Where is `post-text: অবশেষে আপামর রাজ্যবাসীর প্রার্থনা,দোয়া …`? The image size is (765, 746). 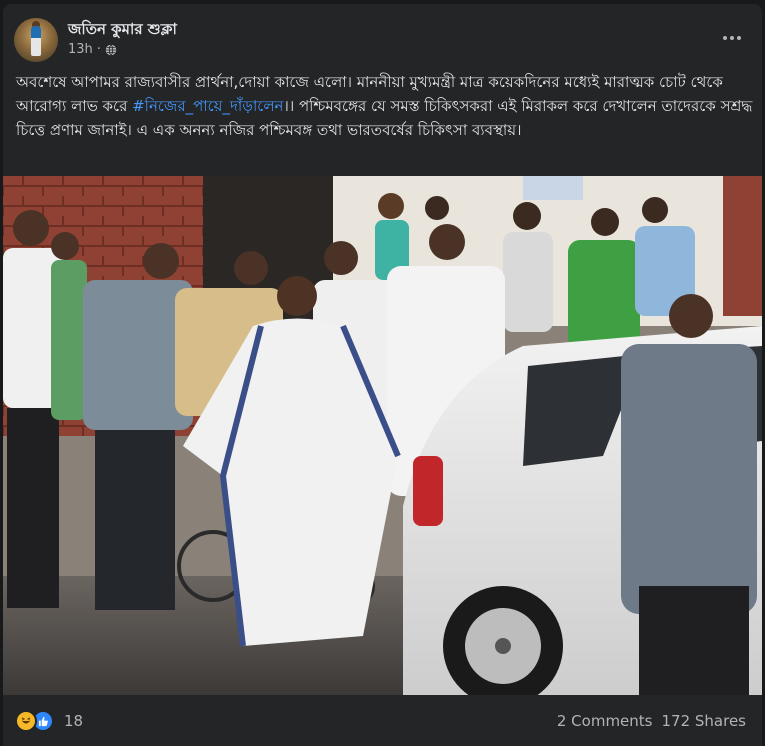 post-text: অবশেষে আপামর রাজ্যবাসীর প্রার্থনা,দোয়া … is located at coordinates (386, 106).